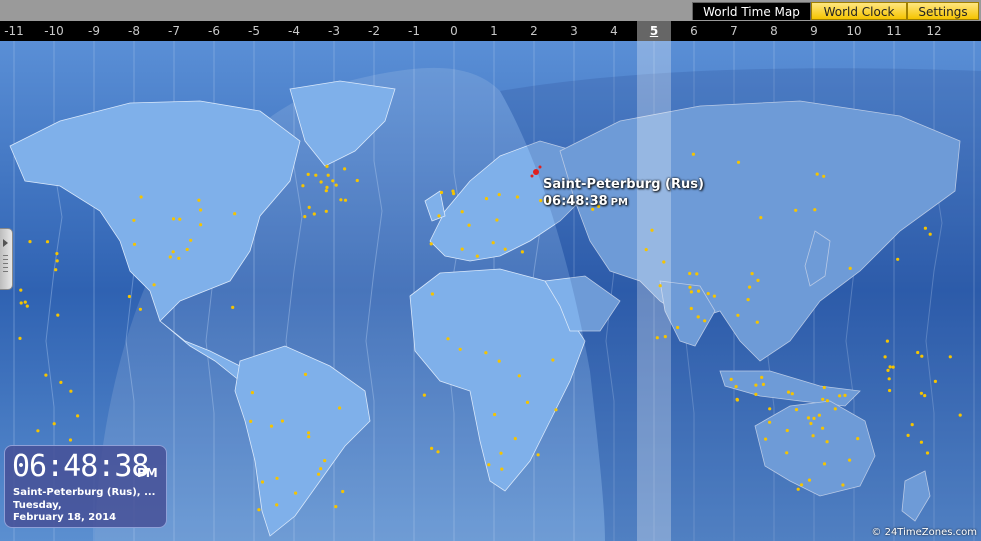 Image resolution: width=981 pixels, height=541 pixels. Describe the element at coordinates (334, 31) in the screenshot. I see `timezone-cell--3: -3` at that location.